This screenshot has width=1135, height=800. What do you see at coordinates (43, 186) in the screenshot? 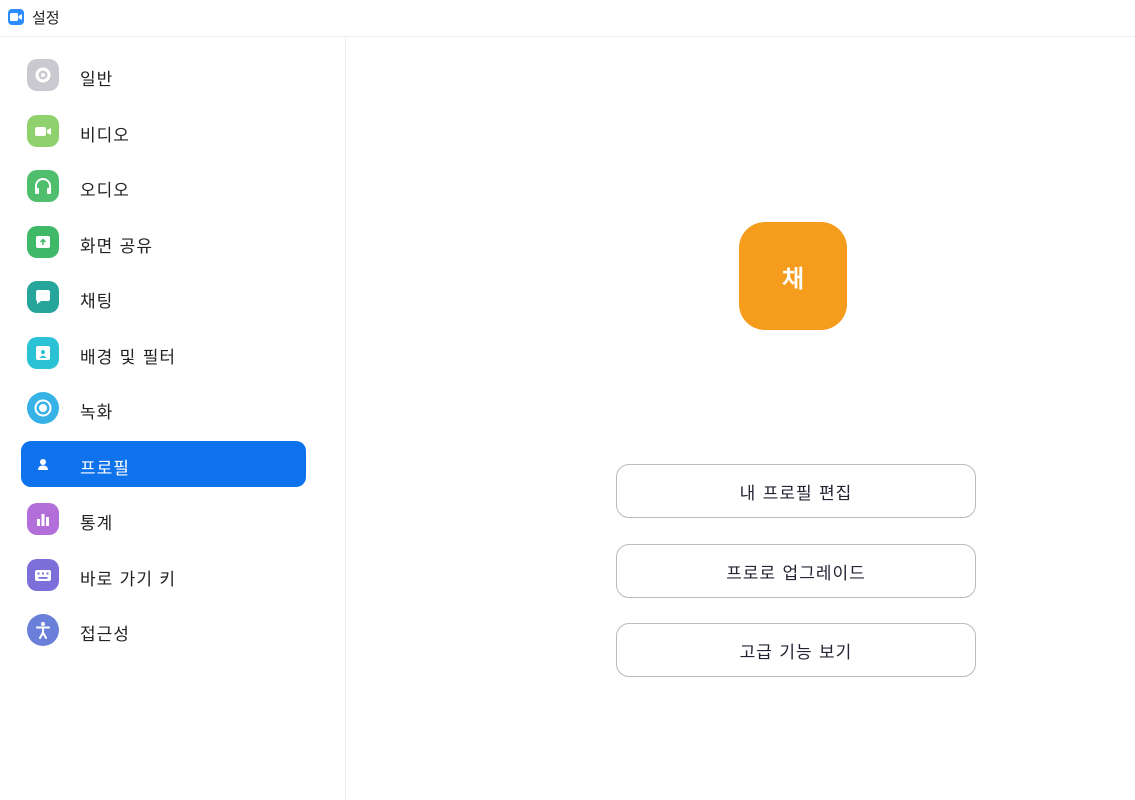
I see `headphones-icon` at bounding box center [43, 186].